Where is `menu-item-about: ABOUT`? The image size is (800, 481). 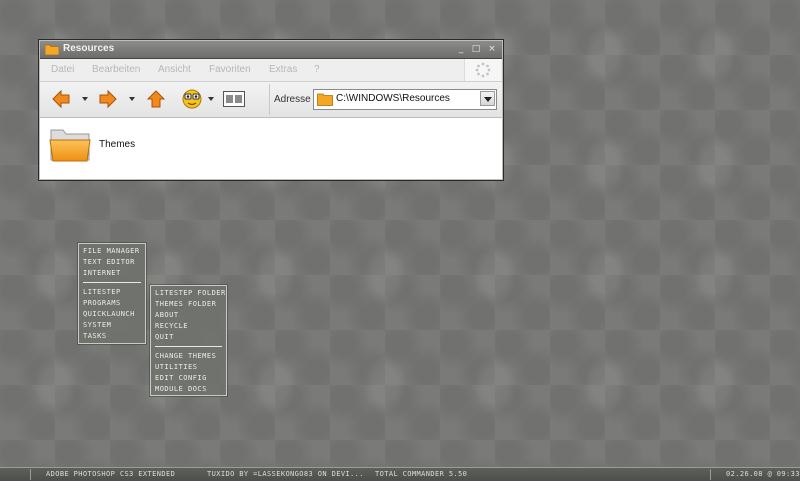 menu-item-about: ABOUT is located at coordinates (188, 315).